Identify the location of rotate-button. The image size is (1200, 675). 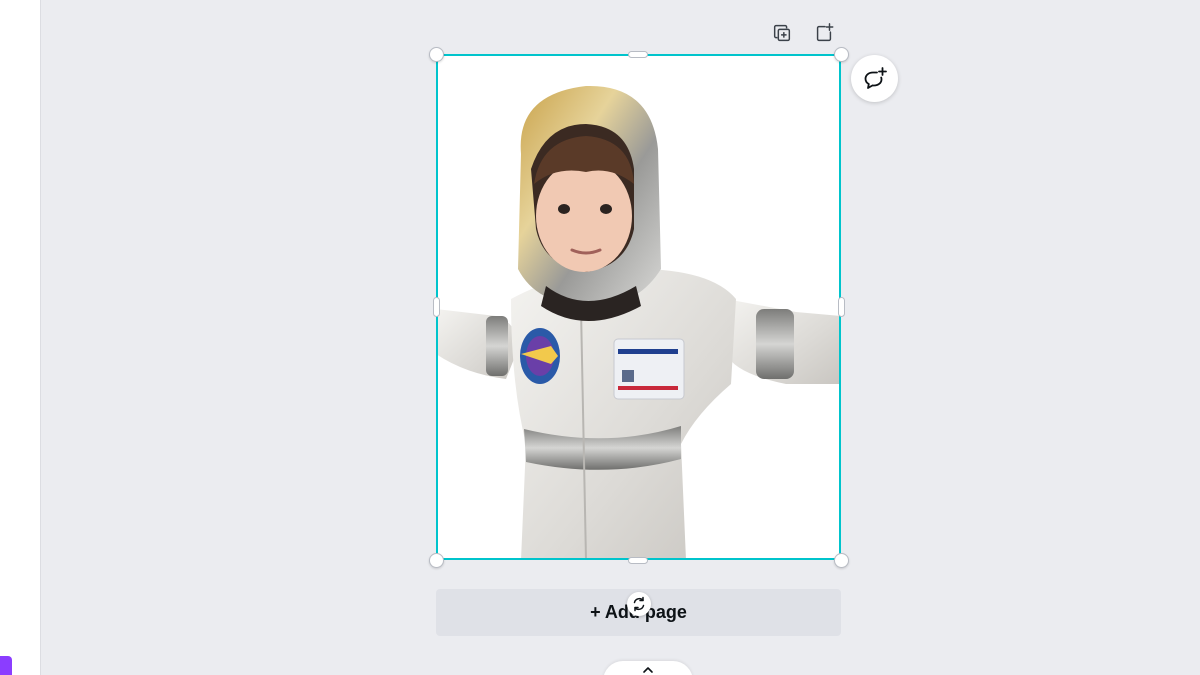
(639, 604).